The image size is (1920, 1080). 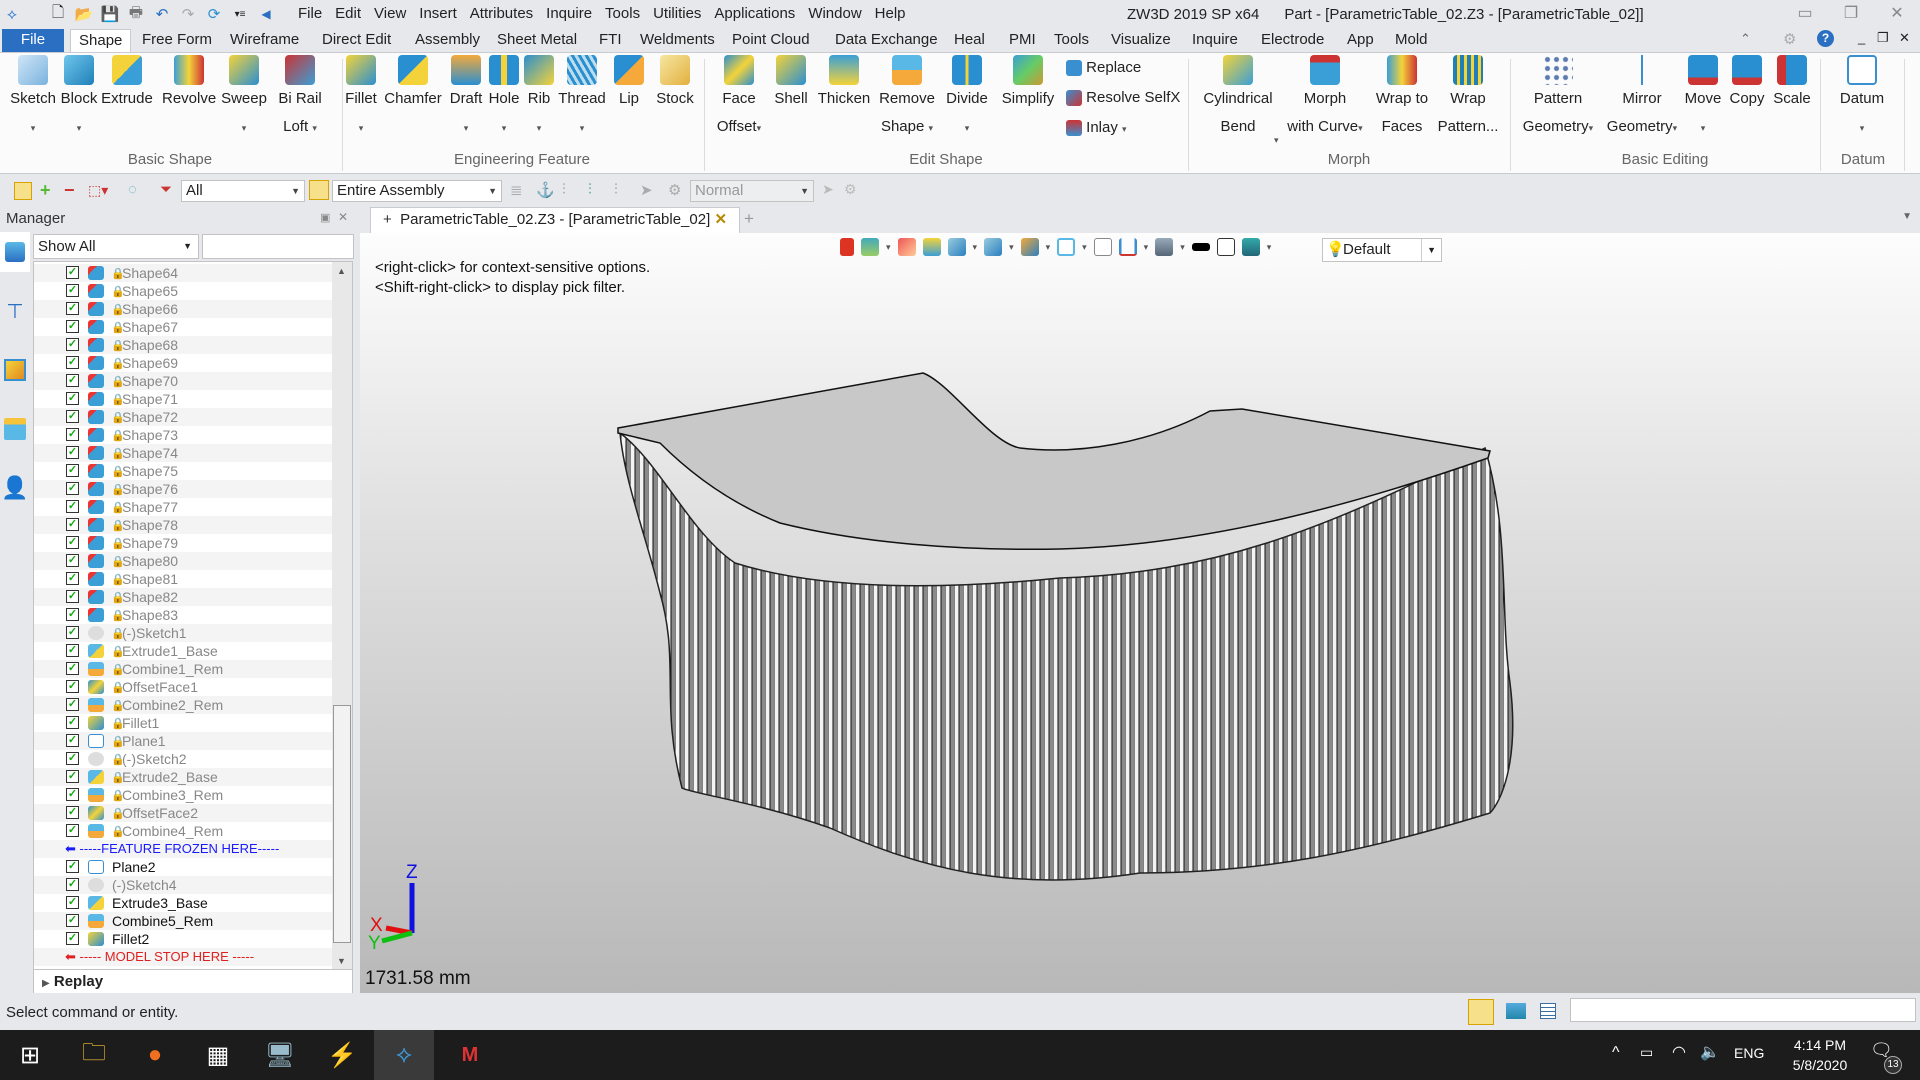 I want to click on tree-item: ✓ 🔒 Combine4_Rem, so click(x=183, y=831).